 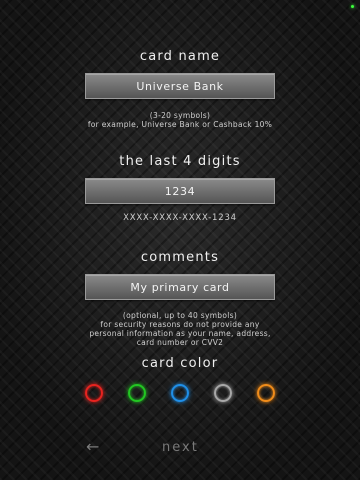 What do you see at coordinates (180, 257) in the screenshot?
I see `comments-label: comments` at bounding box center [180, 257].